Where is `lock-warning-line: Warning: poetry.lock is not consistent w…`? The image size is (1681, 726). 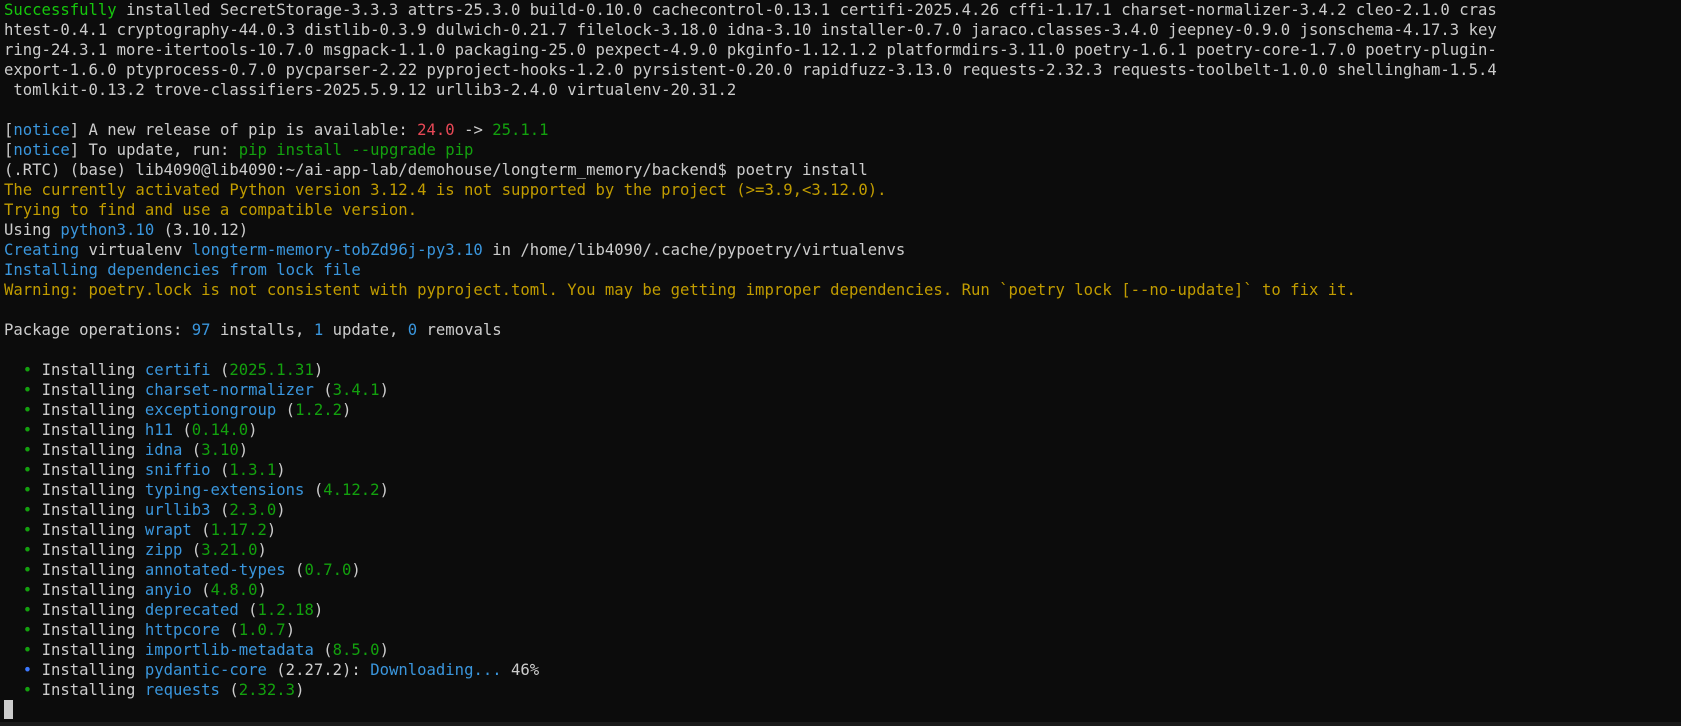 lock-warning-line: Warning: poetry.lock is not consistent w… is located at coordinates (680, 290).